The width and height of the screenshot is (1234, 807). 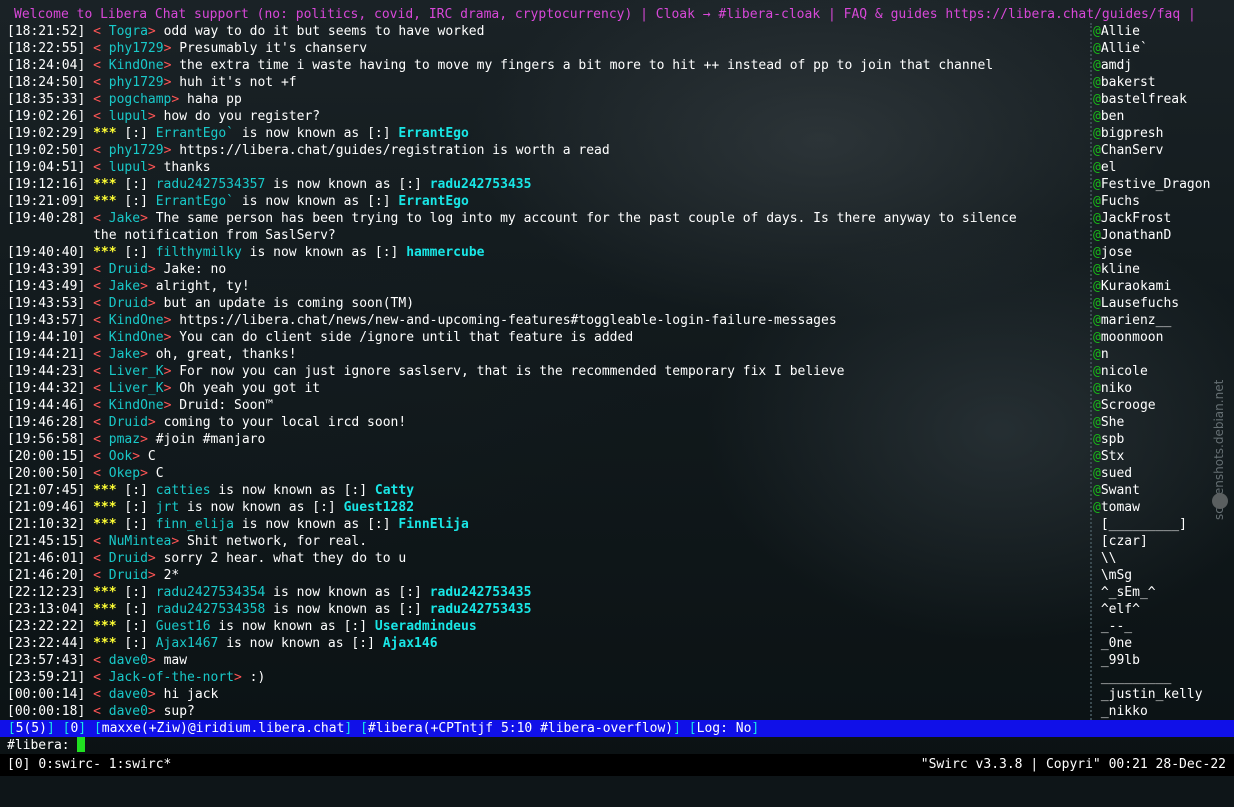 I want to click on nick-list-item: _--_, so click(x=1112, y=626).